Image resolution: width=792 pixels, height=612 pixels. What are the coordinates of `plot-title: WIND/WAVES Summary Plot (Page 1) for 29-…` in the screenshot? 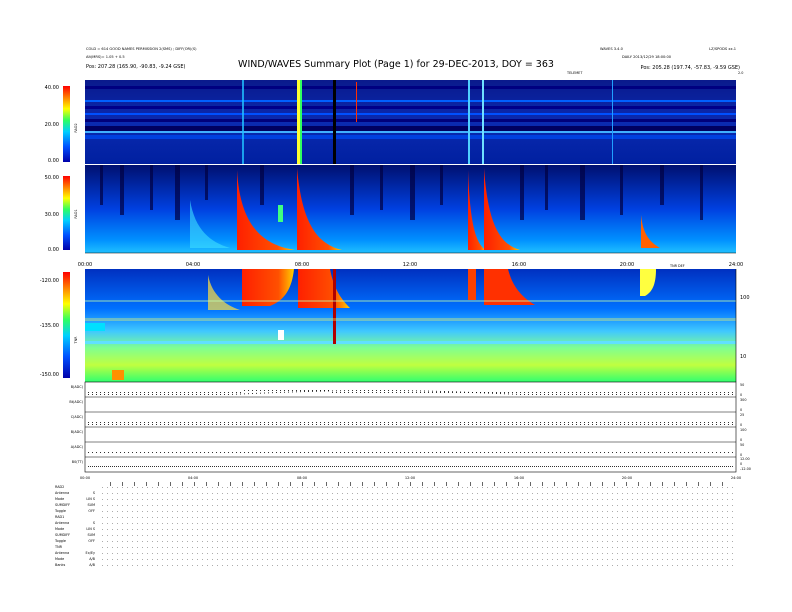 It's located at (396, 64).